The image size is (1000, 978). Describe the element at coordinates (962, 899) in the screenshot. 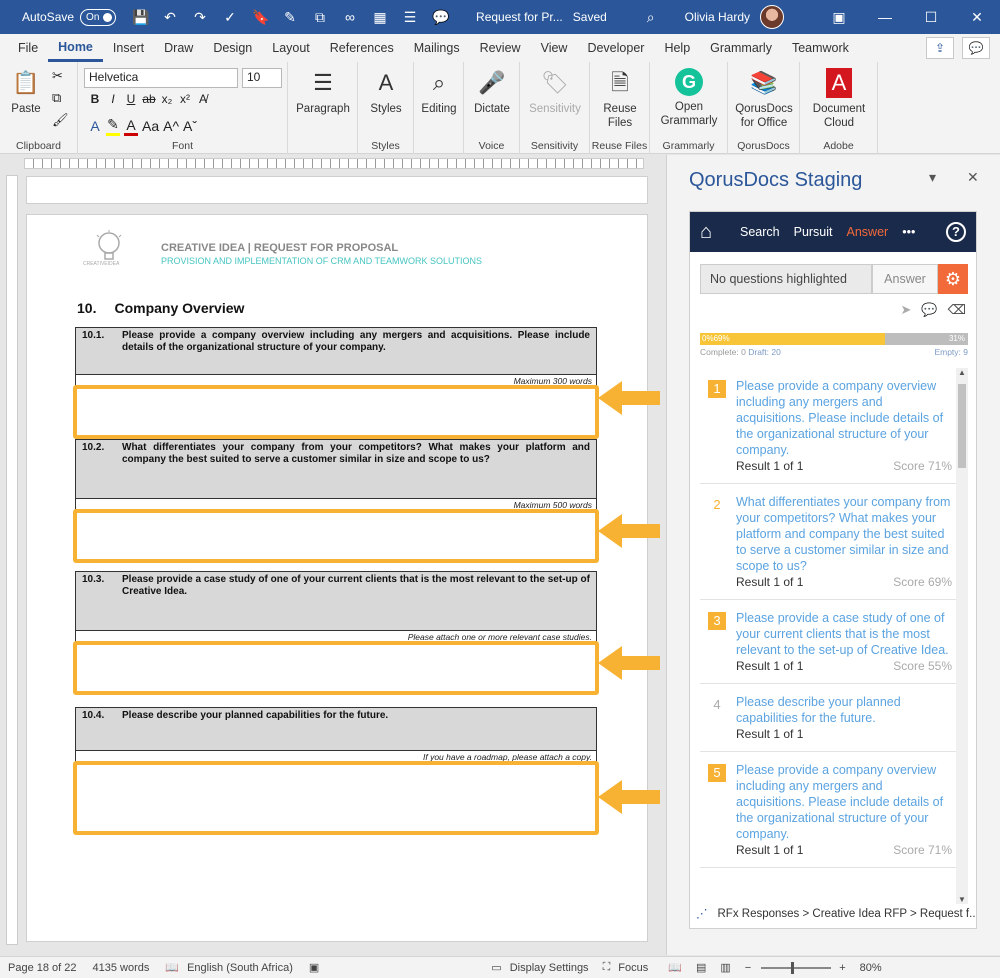

I see `scroll-down-icon: ▼` at that location.